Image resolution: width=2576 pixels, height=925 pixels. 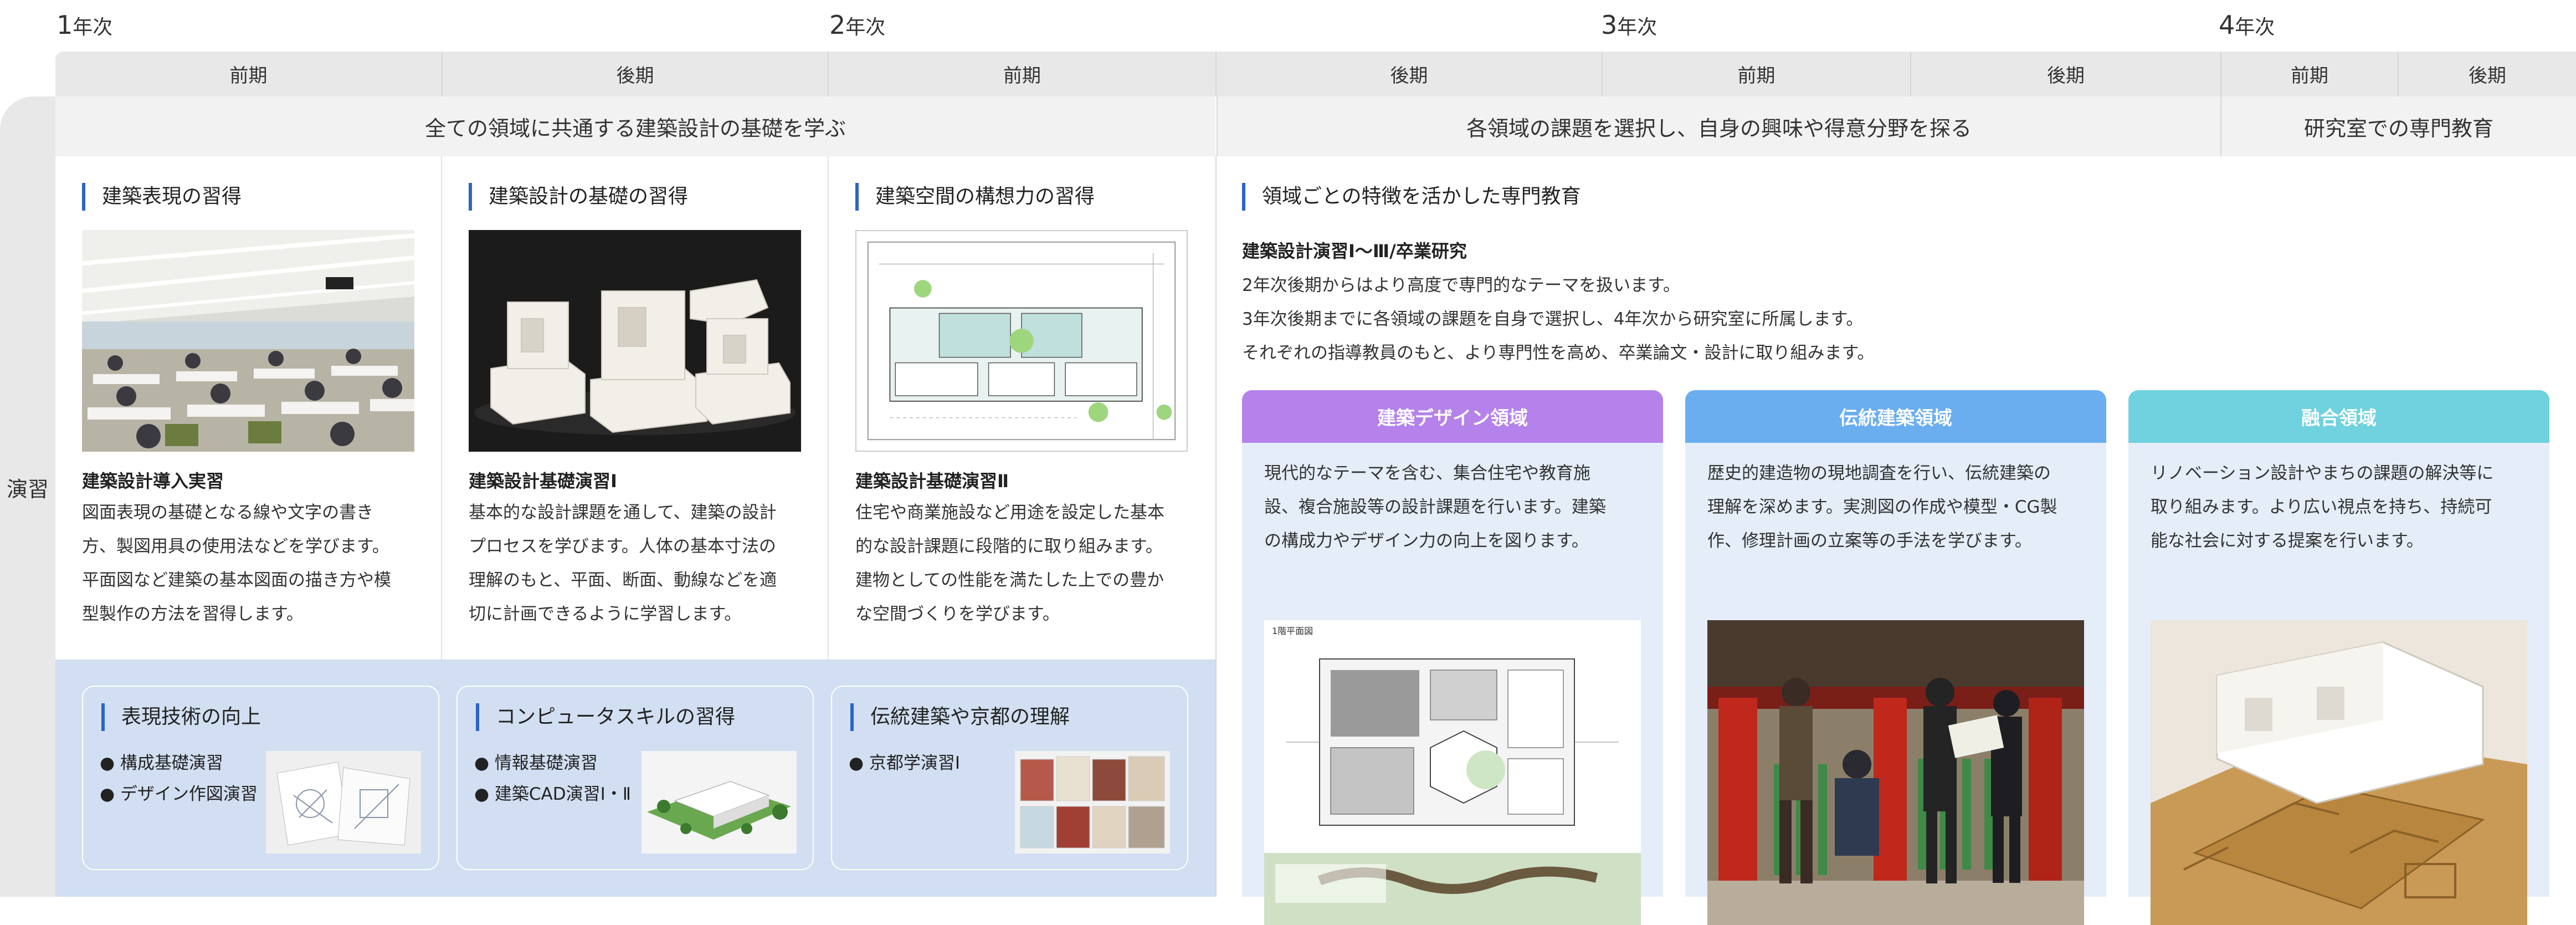 What do you see at coordinates (179, 794) in the screenshot?
I see `list-item: ● デザイン作図演習` at bounding box center [179, 794].